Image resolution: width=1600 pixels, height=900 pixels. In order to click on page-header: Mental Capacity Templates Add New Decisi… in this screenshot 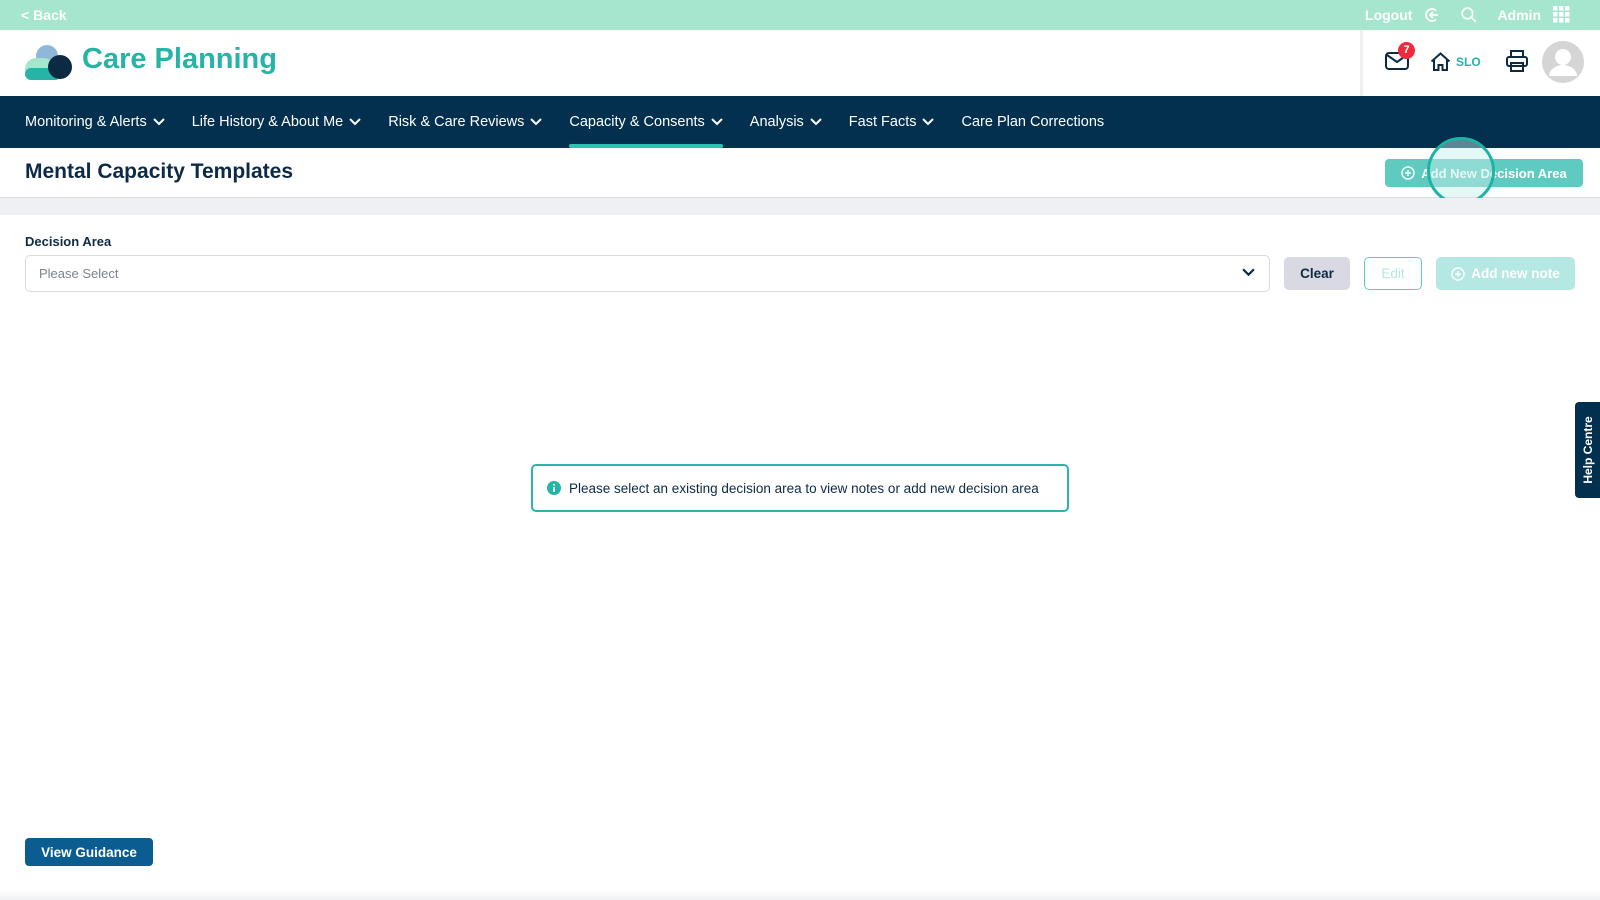, I will do `click(800, 173)`.